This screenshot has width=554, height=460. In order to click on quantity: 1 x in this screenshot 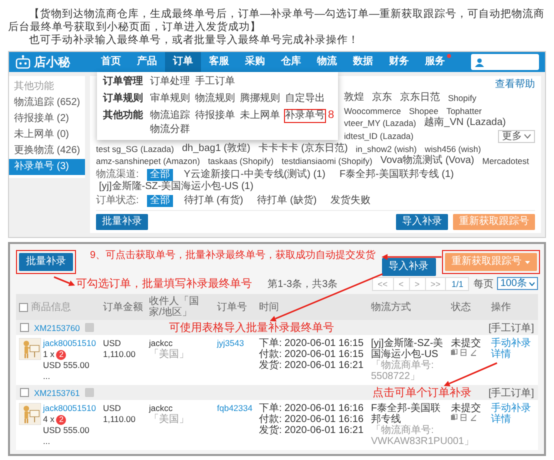, I will do `click(48, 354)`.